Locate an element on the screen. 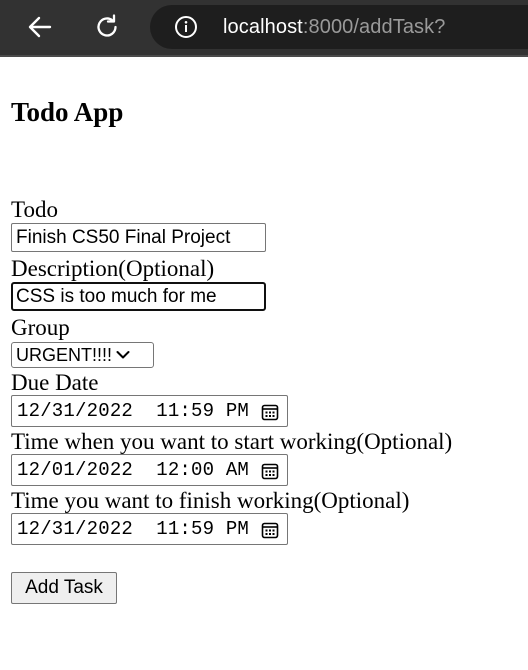  group-label: Group is located at coordinates (40, 327).